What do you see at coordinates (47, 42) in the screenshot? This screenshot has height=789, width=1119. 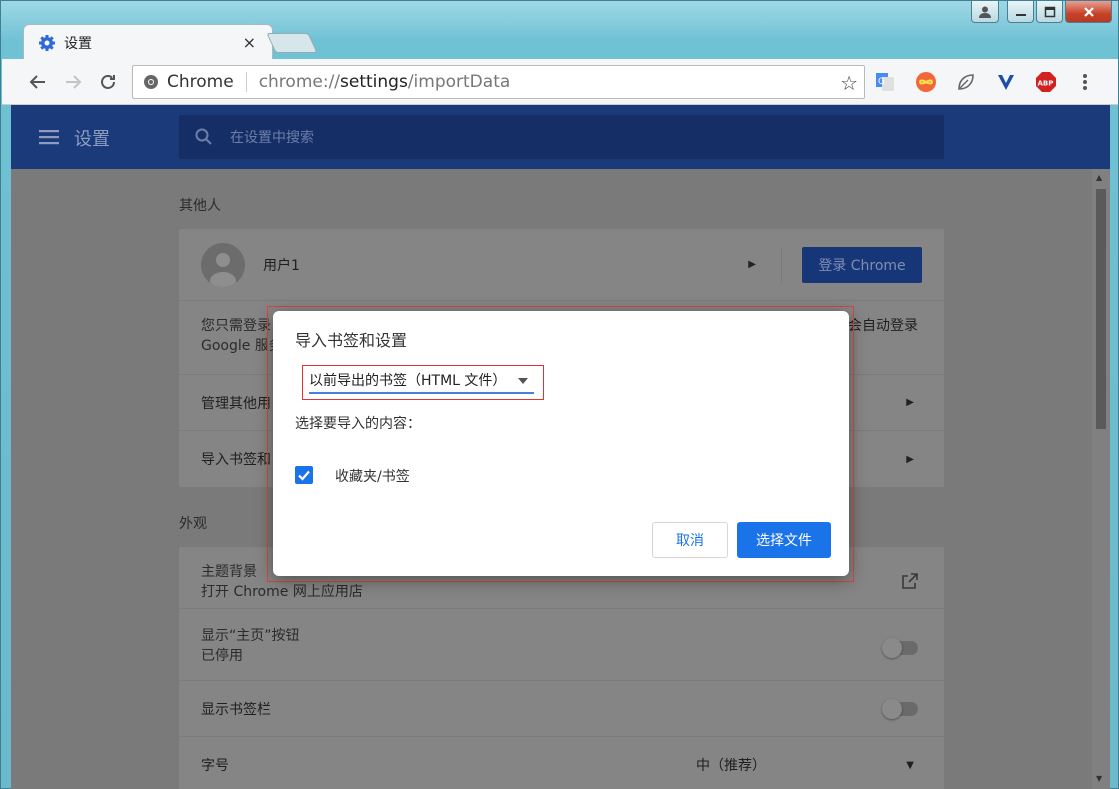 I see `gear-icon` at bounding box center [47, 42].